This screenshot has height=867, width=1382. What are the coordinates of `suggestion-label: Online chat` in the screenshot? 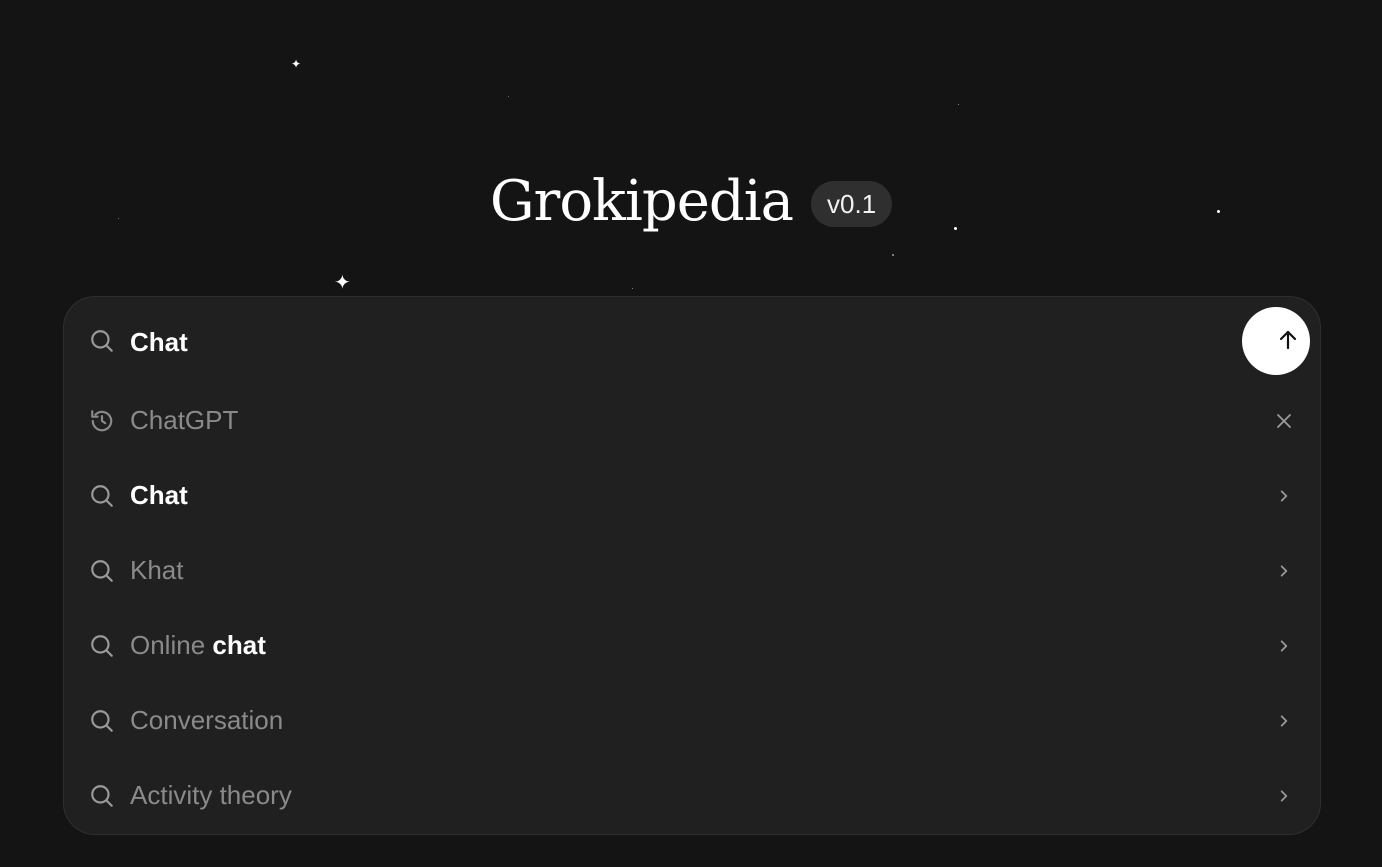 It's located at (198, 645).